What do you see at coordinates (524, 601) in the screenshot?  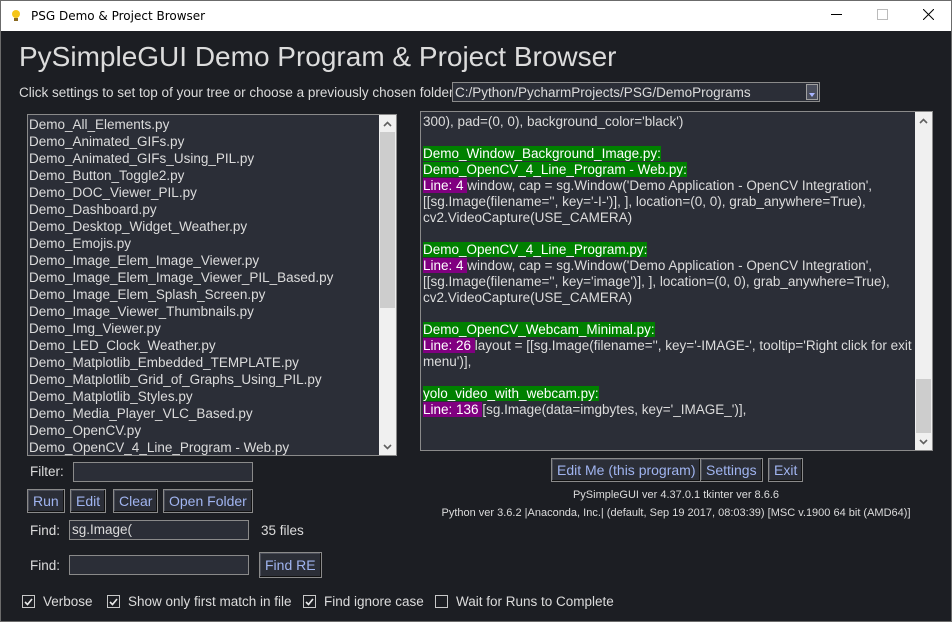 I see `wait-runs-checkbox: Wait for Runs to Complete` at bounding box center [524, 601].